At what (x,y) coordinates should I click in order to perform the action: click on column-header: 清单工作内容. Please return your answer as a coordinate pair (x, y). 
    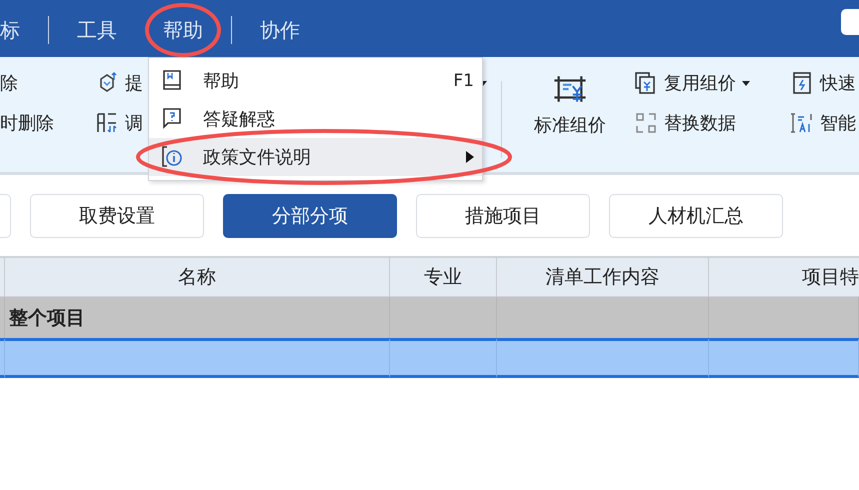
    Looking at the image, I should click on (603, 276).